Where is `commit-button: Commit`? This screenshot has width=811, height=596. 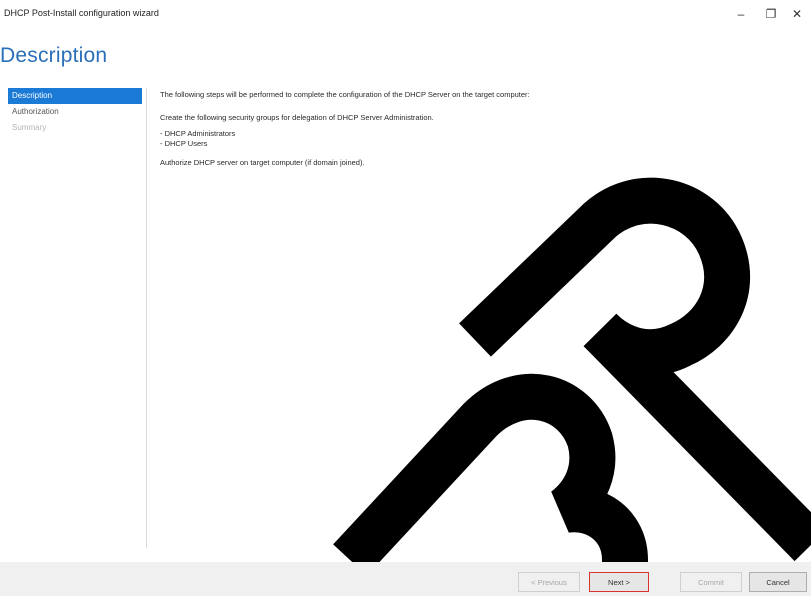 commit-button: Commit is located at coordinates (711, 582).